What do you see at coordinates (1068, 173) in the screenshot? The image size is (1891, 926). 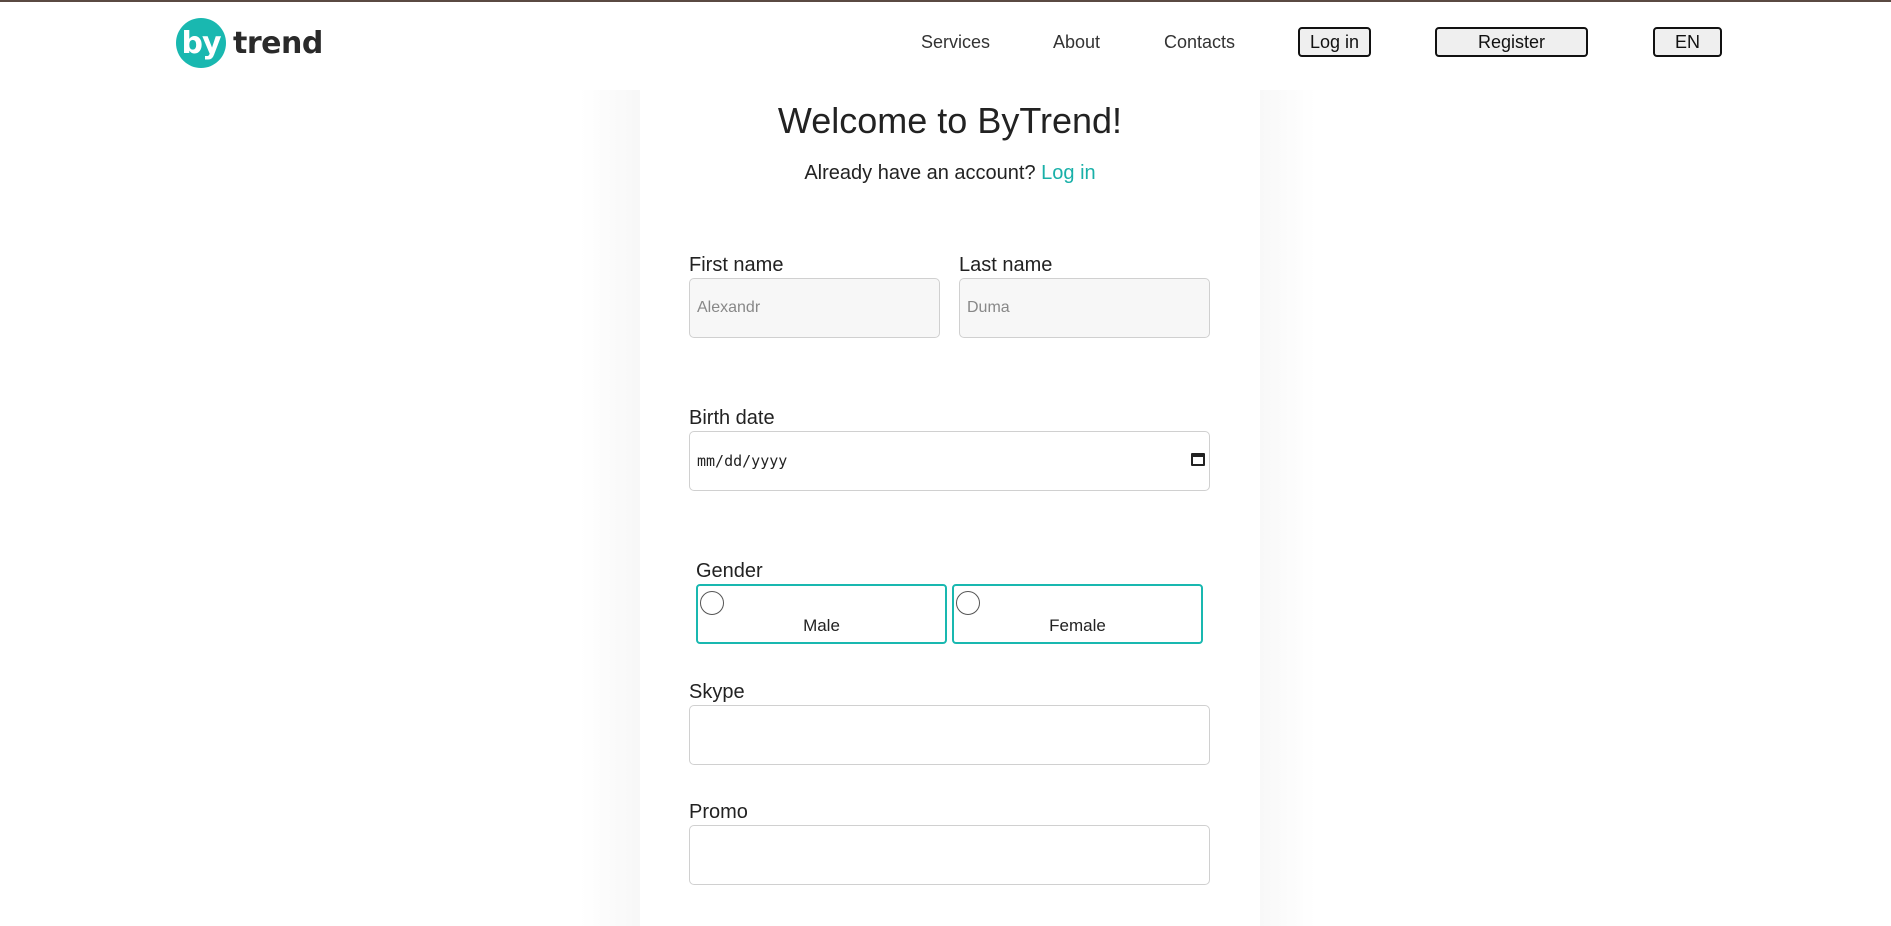 I see `login-link: Log in` at bounding box center [1068, 173].